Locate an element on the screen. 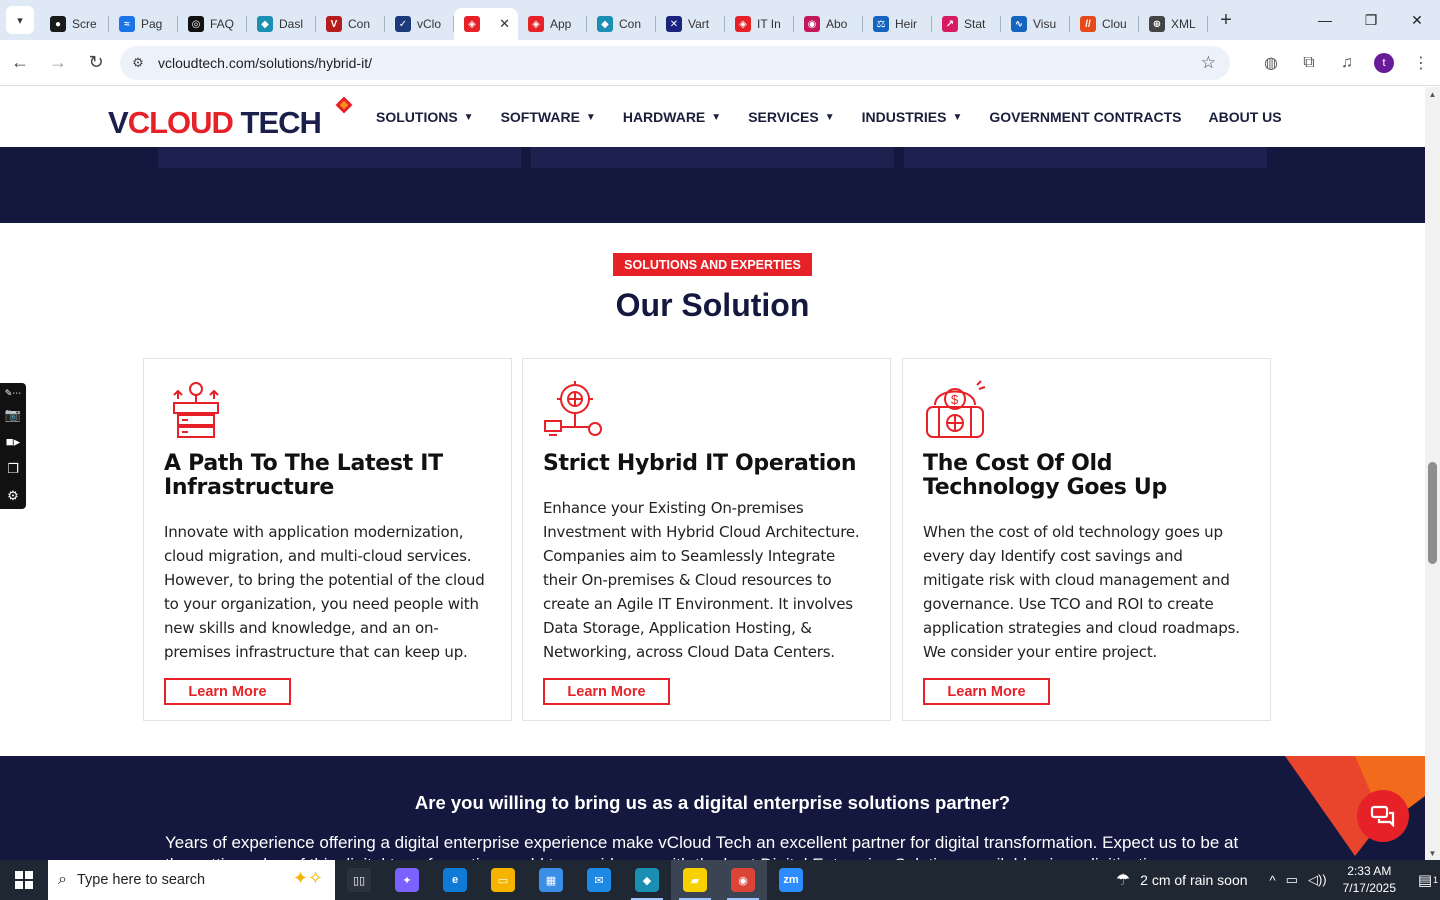 This screenshot has width=1440, height=900. restore-icon: ❐ is located at coordinates (1371, 20).